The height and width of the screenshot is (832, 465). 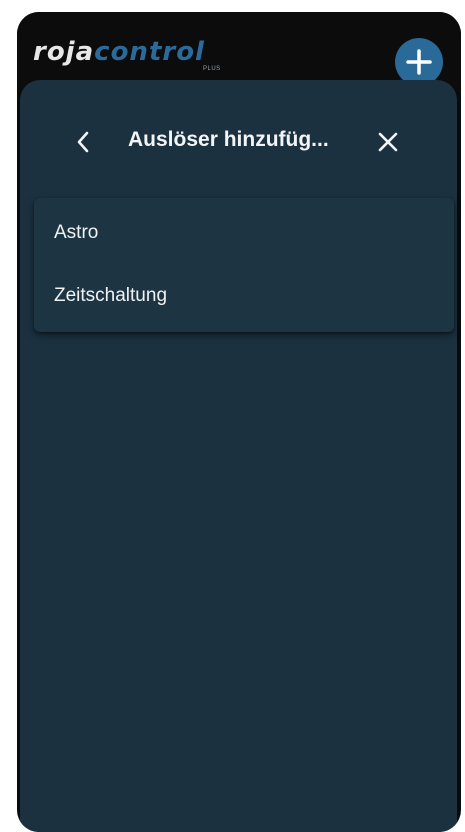 I want to click on chevron-left-icon, so click(x=83, y=142).